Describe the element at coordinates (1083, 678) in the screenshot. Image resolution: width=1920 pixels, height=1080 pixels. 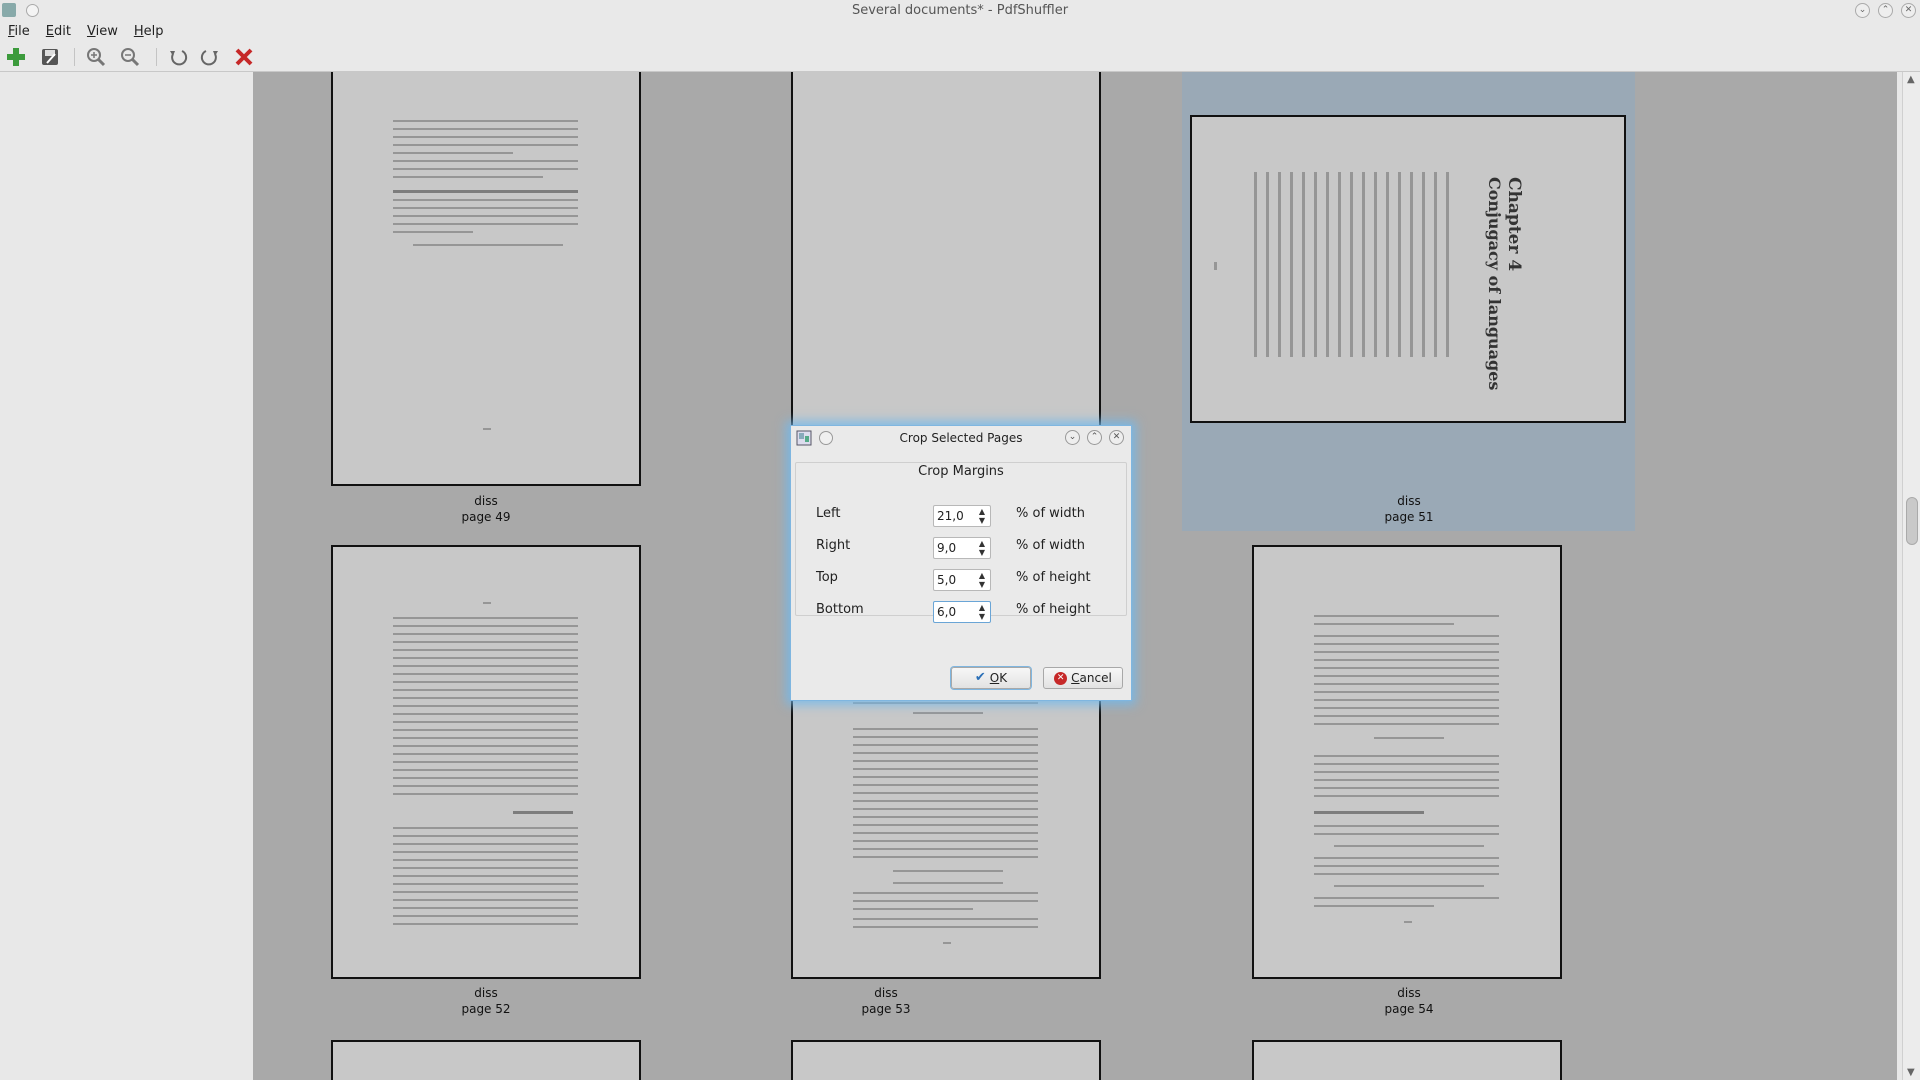
I see `cancel-button: ✕ Cancel` at that location.